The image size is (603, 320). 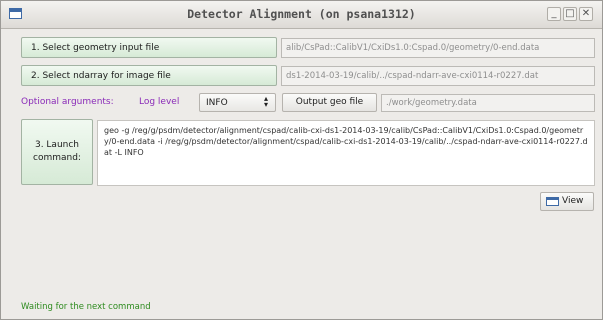 I want to click on maximize-button: □, so click(x=570, y=14).